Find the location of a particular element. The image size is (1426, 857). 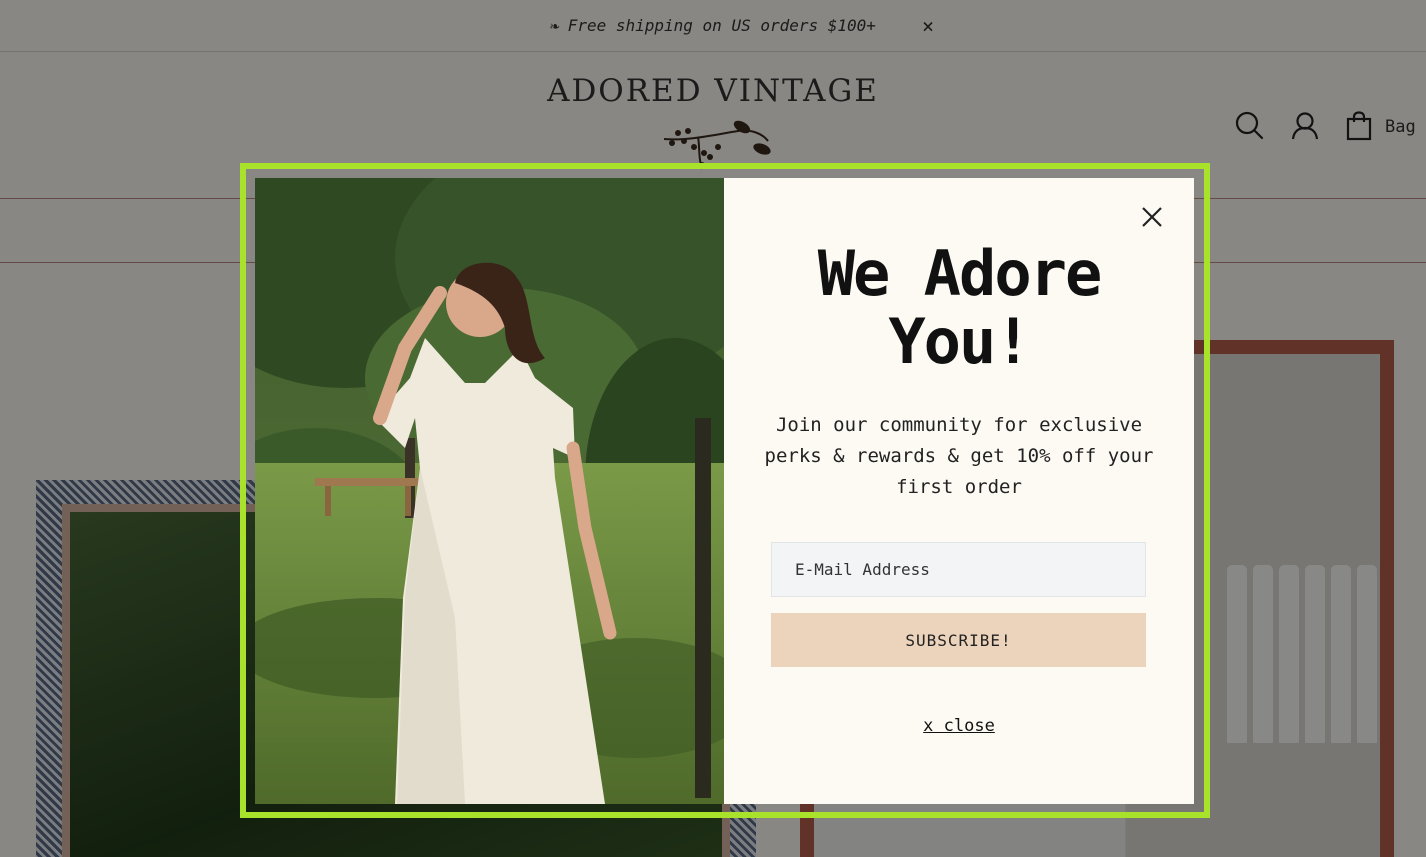

close-link: x close is located at coordinates (959, 726).